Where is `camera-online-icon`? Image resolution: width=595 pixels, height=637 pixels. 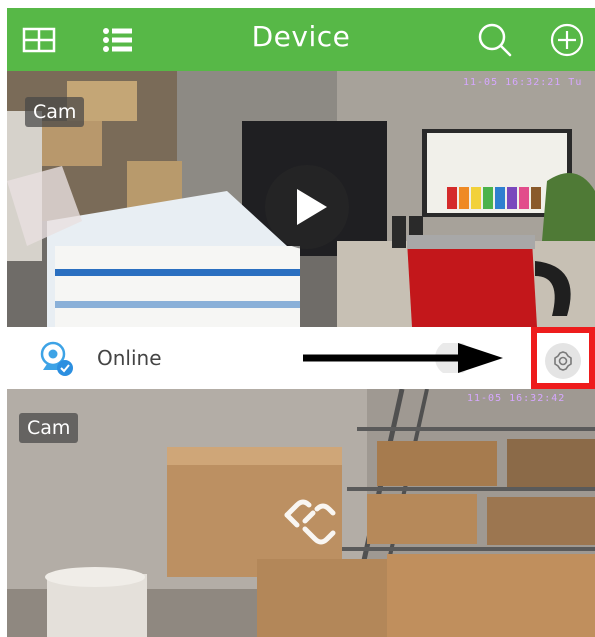 camera-online-icon is located at coordinates (56, 358).